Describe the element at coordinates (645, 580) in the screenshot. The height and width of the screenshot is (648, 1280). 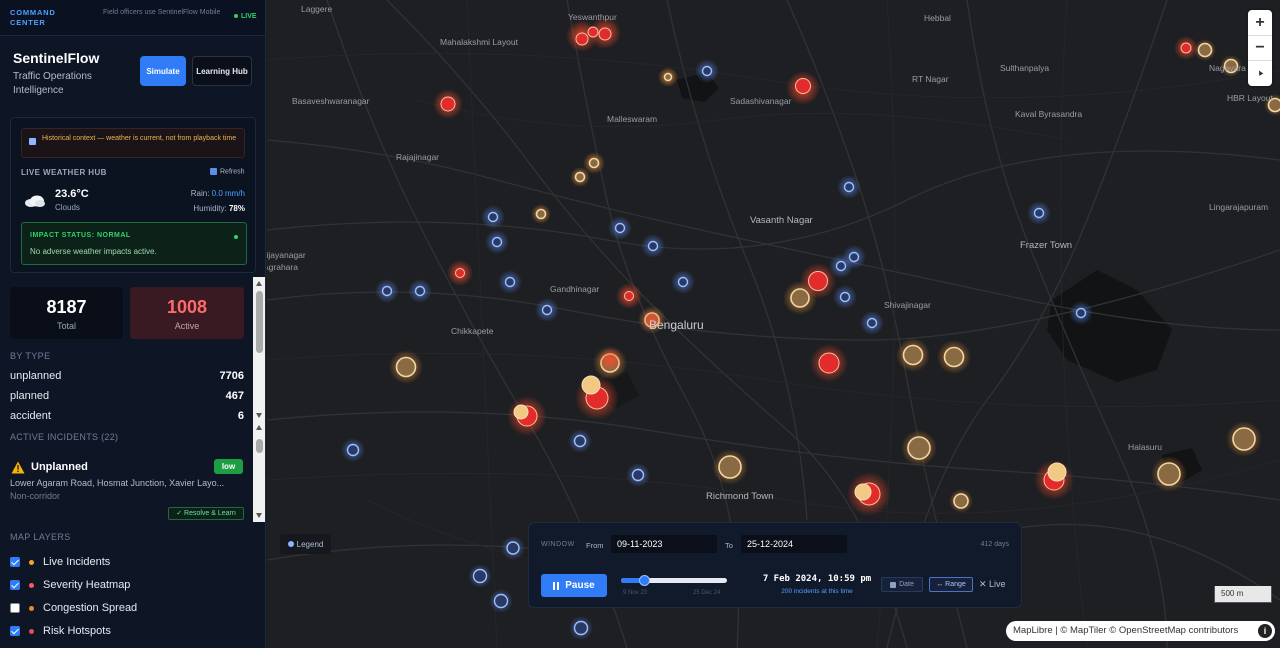
I see `playback-slider-thumb` at that location.